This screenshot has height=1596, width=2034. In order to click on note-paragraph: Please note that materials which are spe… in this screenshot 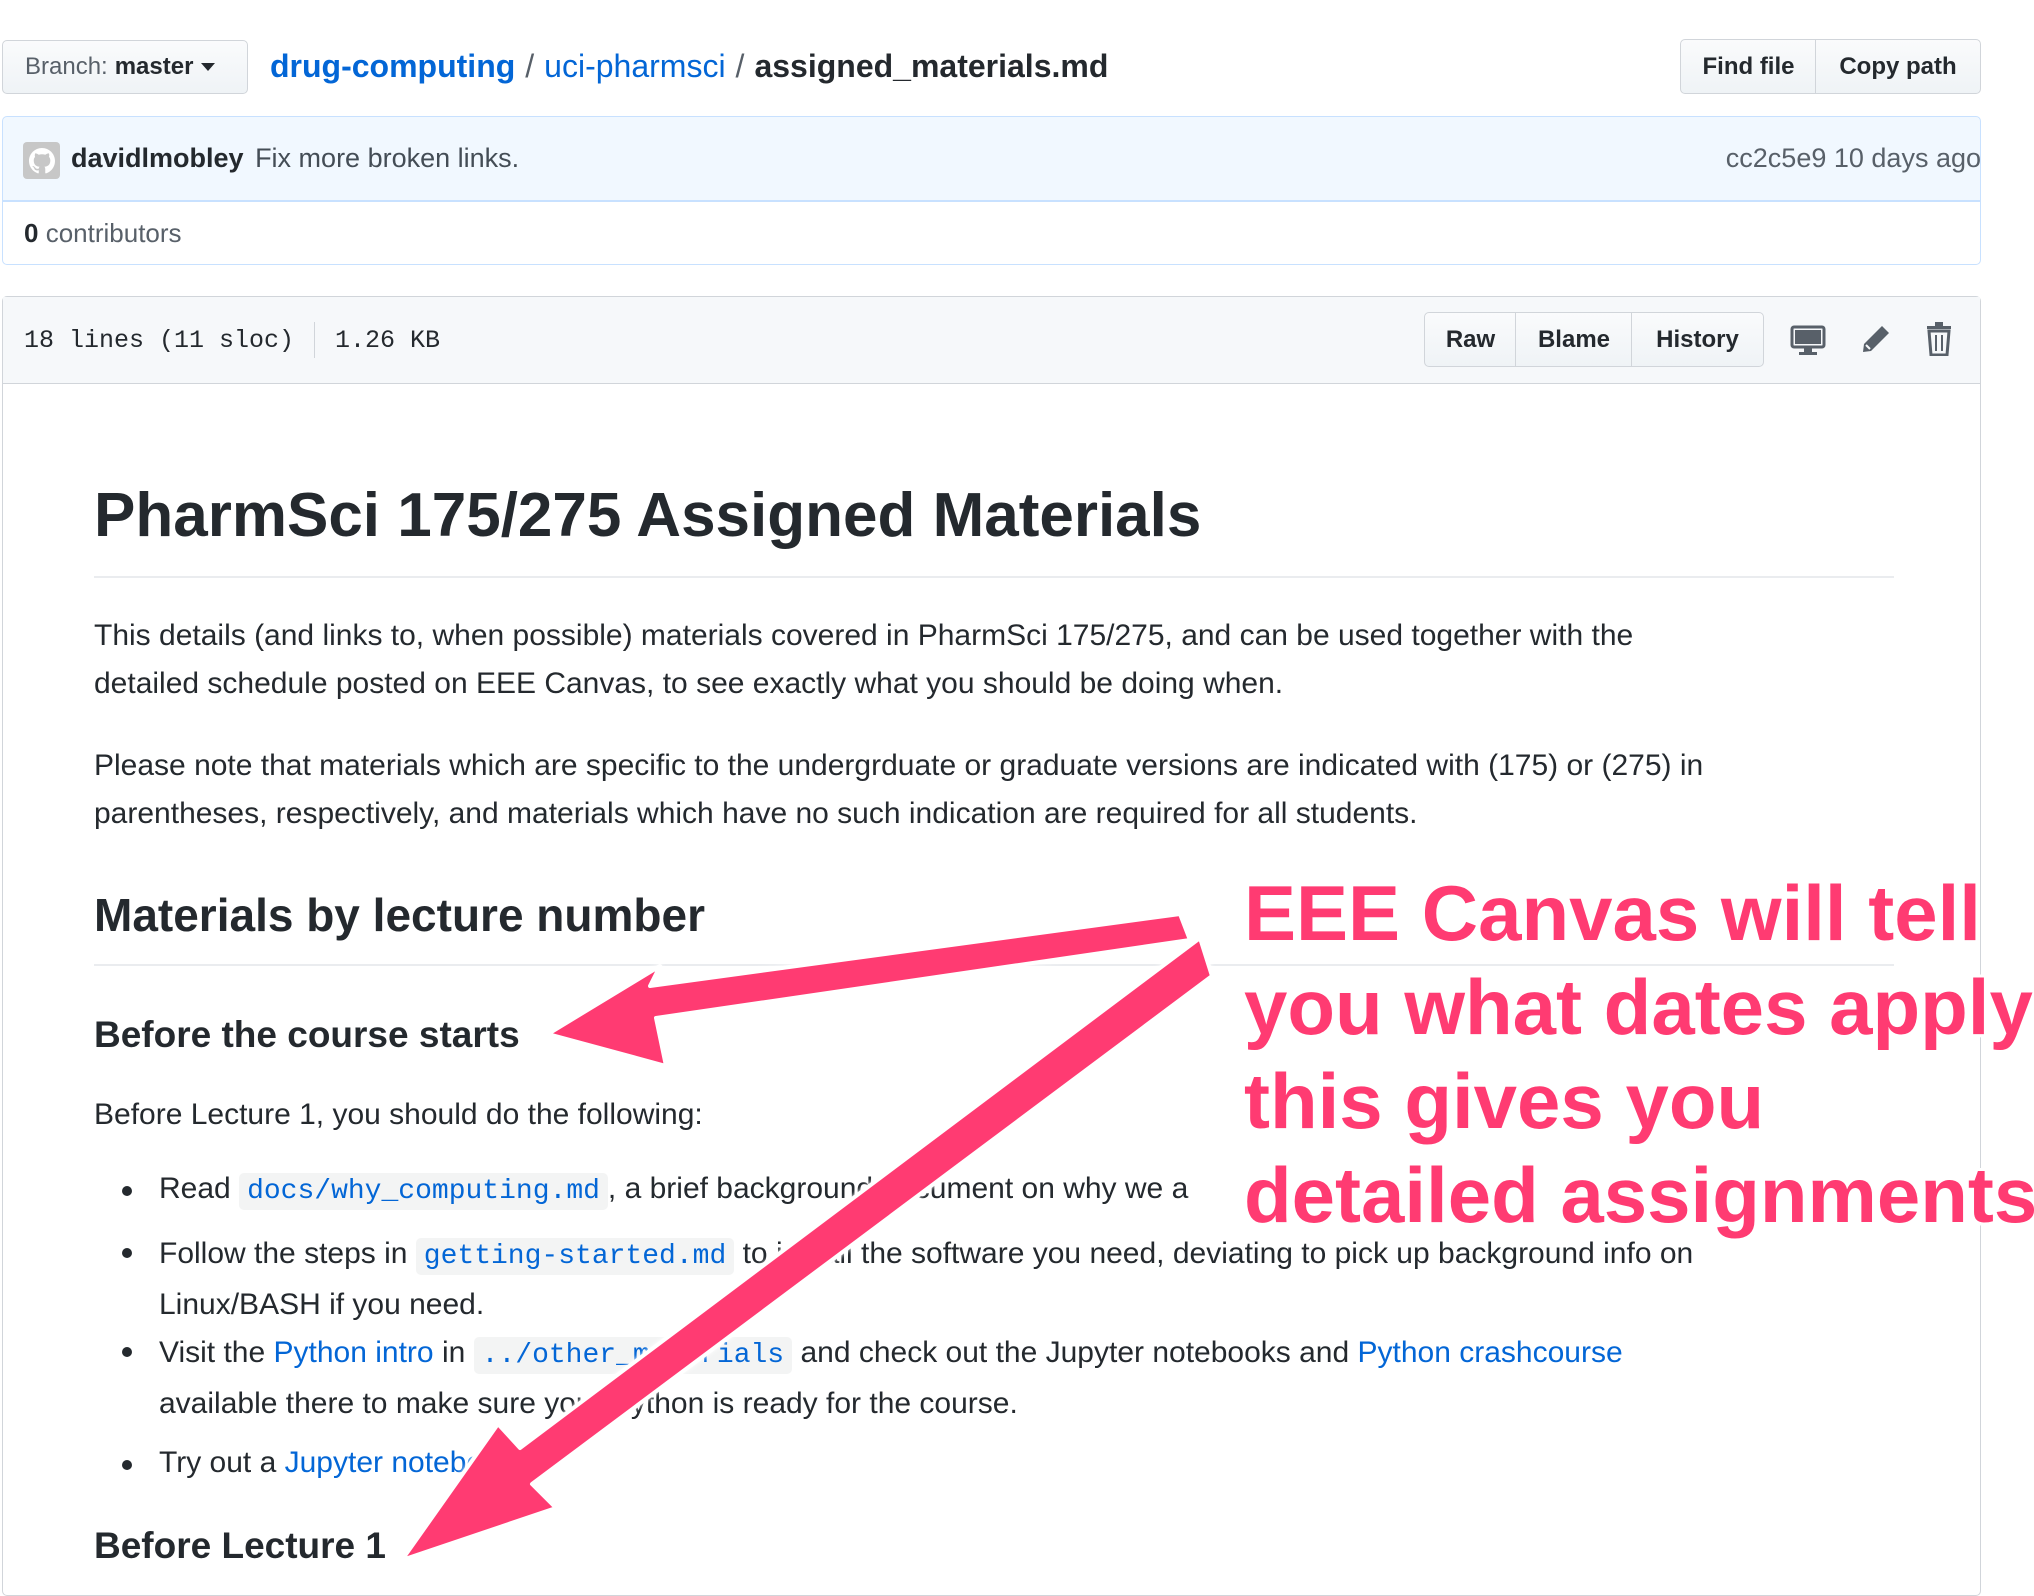, I will do `click(898, 790)`.